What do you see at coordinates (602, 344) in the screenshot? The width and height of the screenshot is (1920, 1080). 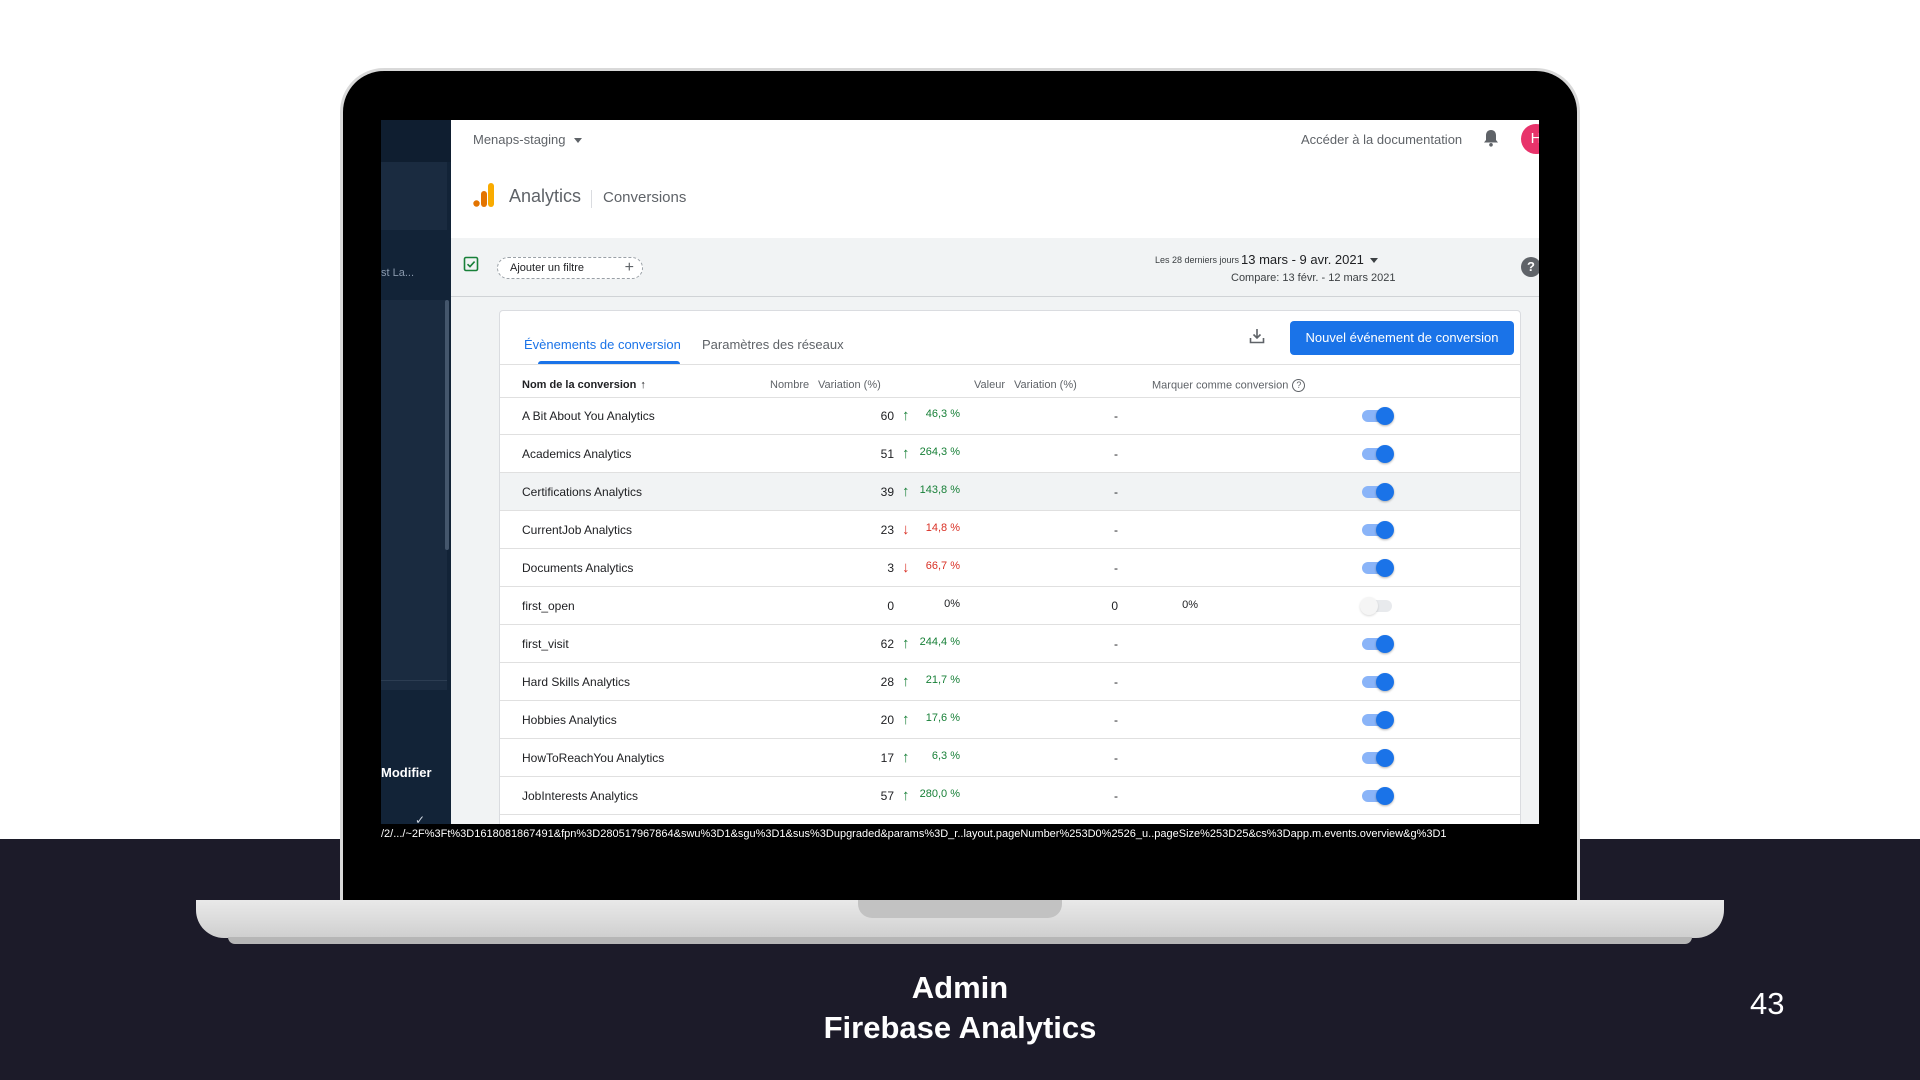 I see `tab-conversion-events: Évènements de conversion` at bounding box center [602, 344].